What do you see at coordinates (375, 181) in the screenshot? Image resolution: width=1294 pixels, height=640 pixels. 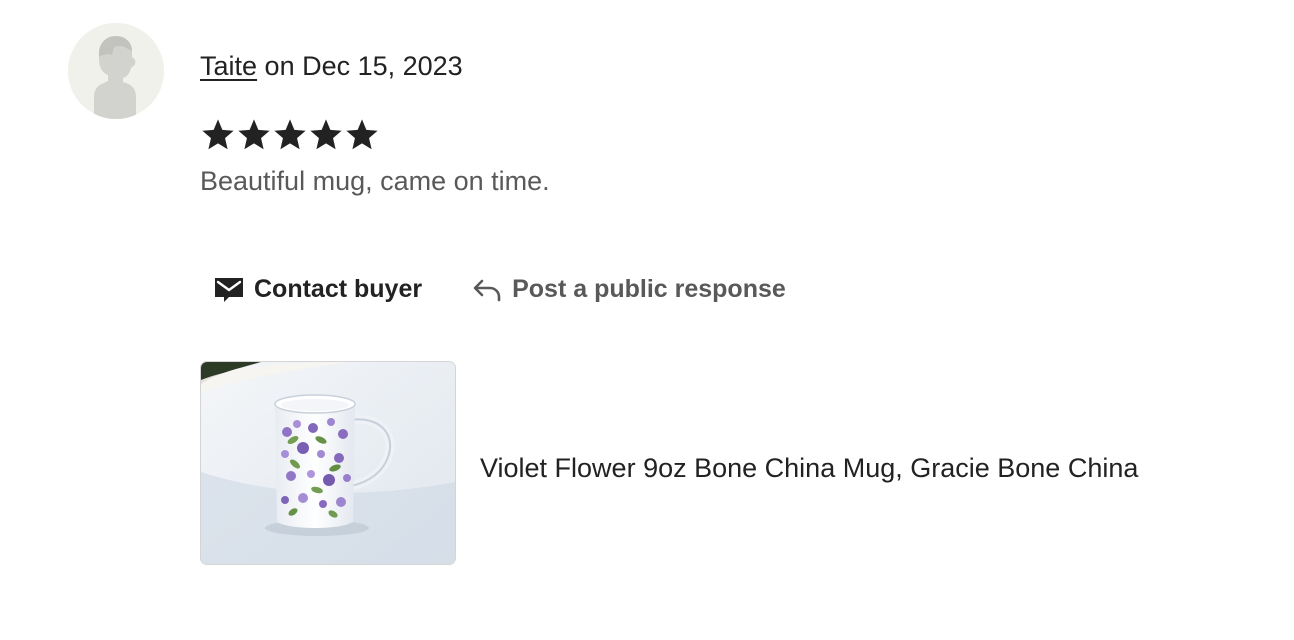 I see `review-text: Beautiful mug, came on time.` at bounding box center [375, 181].